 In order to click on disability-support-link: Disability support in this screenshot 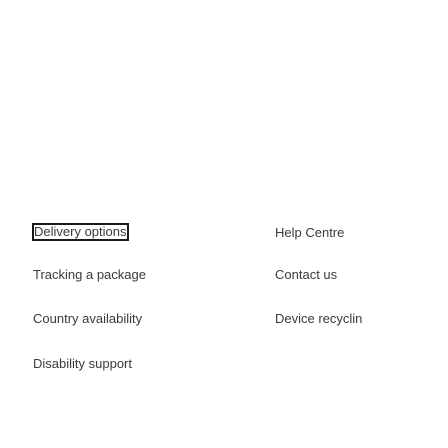, I will do `click(82, 364)`.